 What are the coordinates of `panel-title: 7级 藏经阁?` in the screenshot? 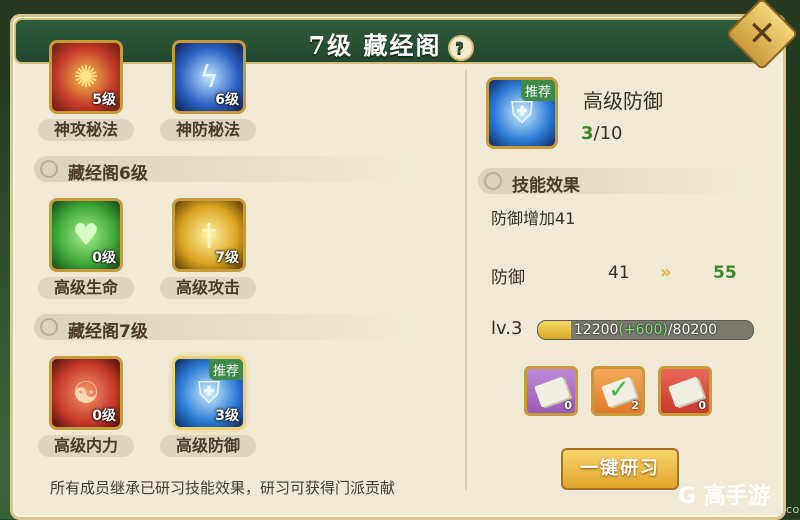 It's located at (391, 43).